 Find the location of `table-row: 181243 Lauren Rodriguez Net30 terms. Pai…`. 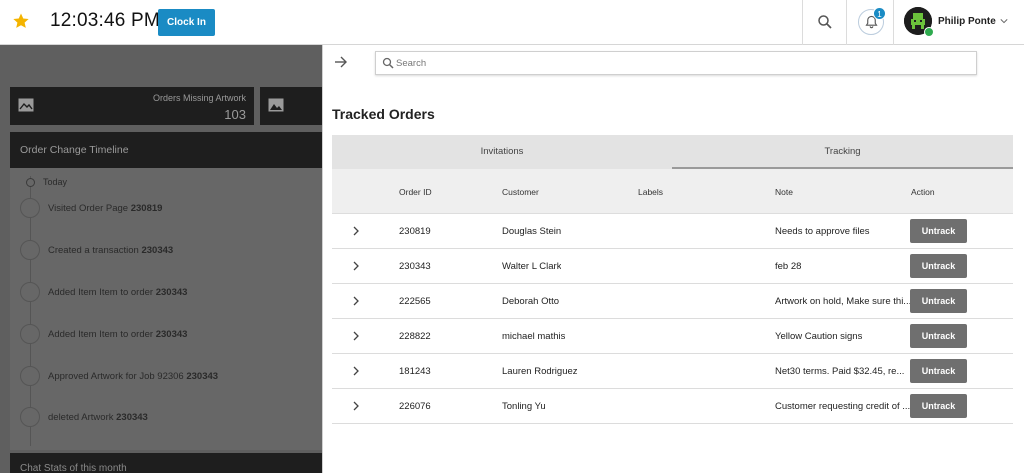

table-row: 181243 Lauren Rodriguez Net30 terms. Pai… is located at coordinates (672, 371).